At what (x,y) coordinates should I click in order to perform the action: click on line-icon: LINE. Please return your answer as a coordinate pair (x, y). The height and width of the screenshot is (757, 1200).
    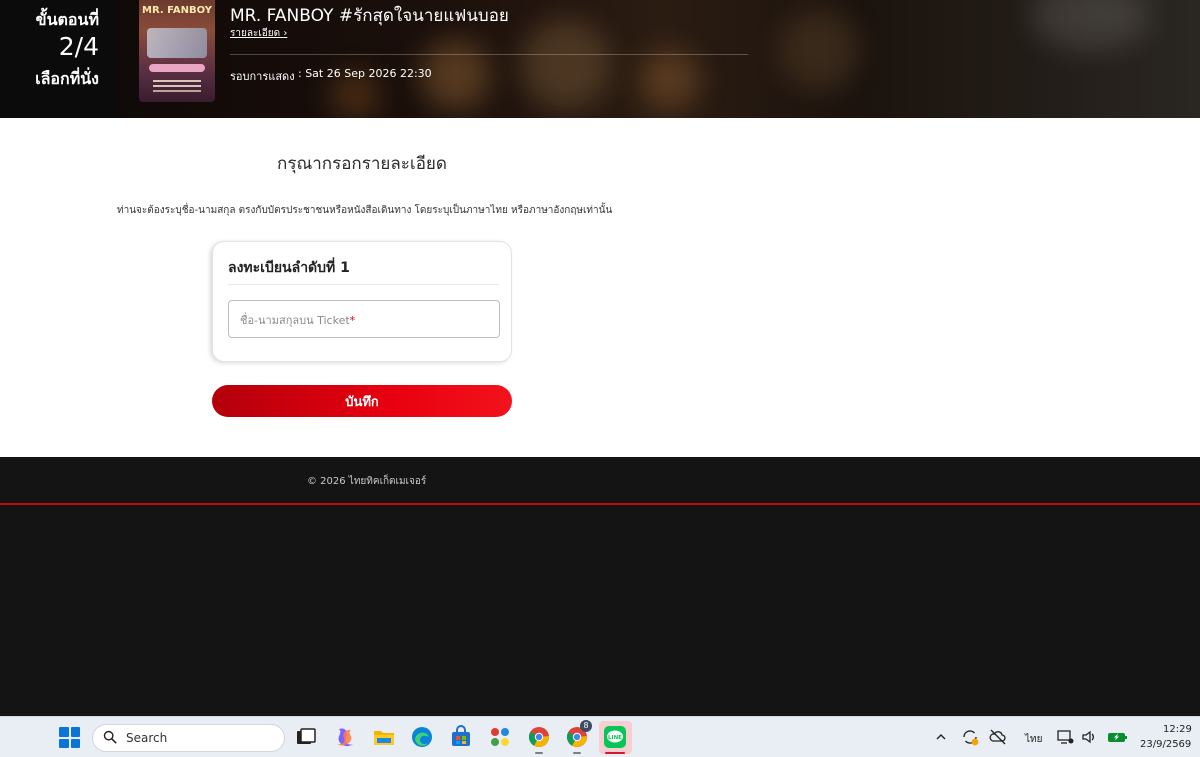
    Looking at the image, I should click on (615, 737).